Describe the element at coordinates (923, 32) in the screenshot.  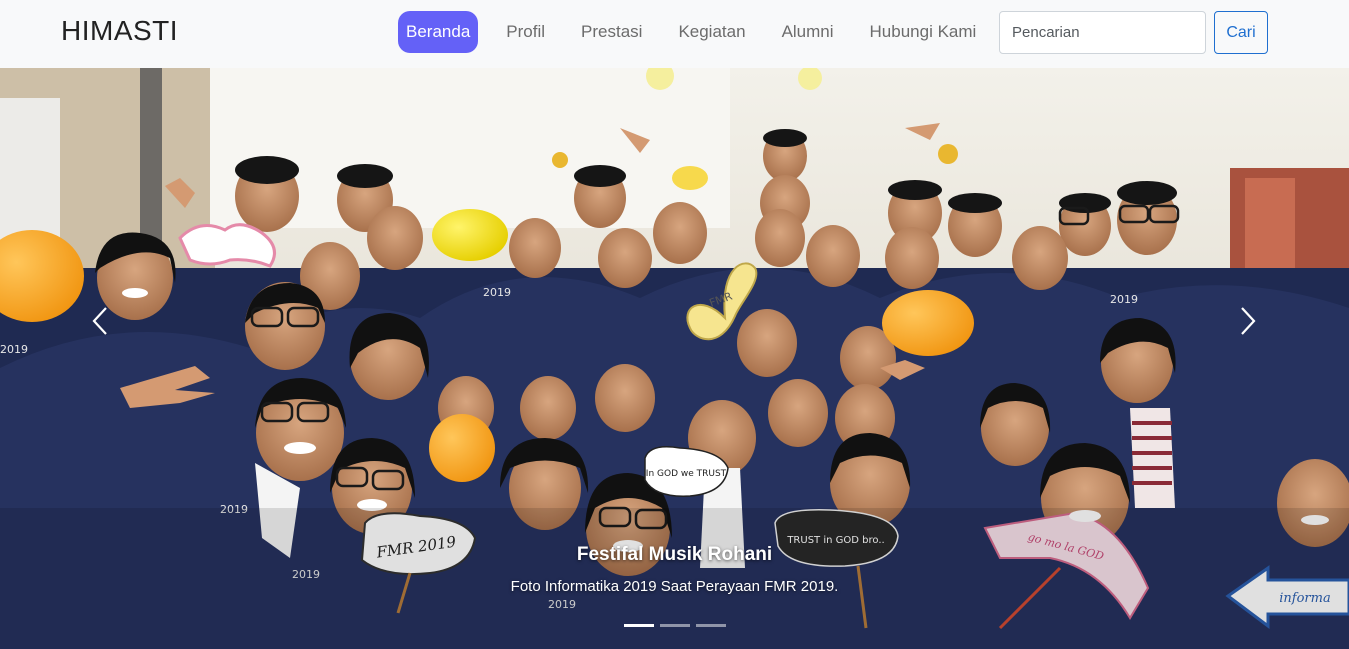
I see `nav-link-hubungi-kami: Hubungi Kami` at that location.